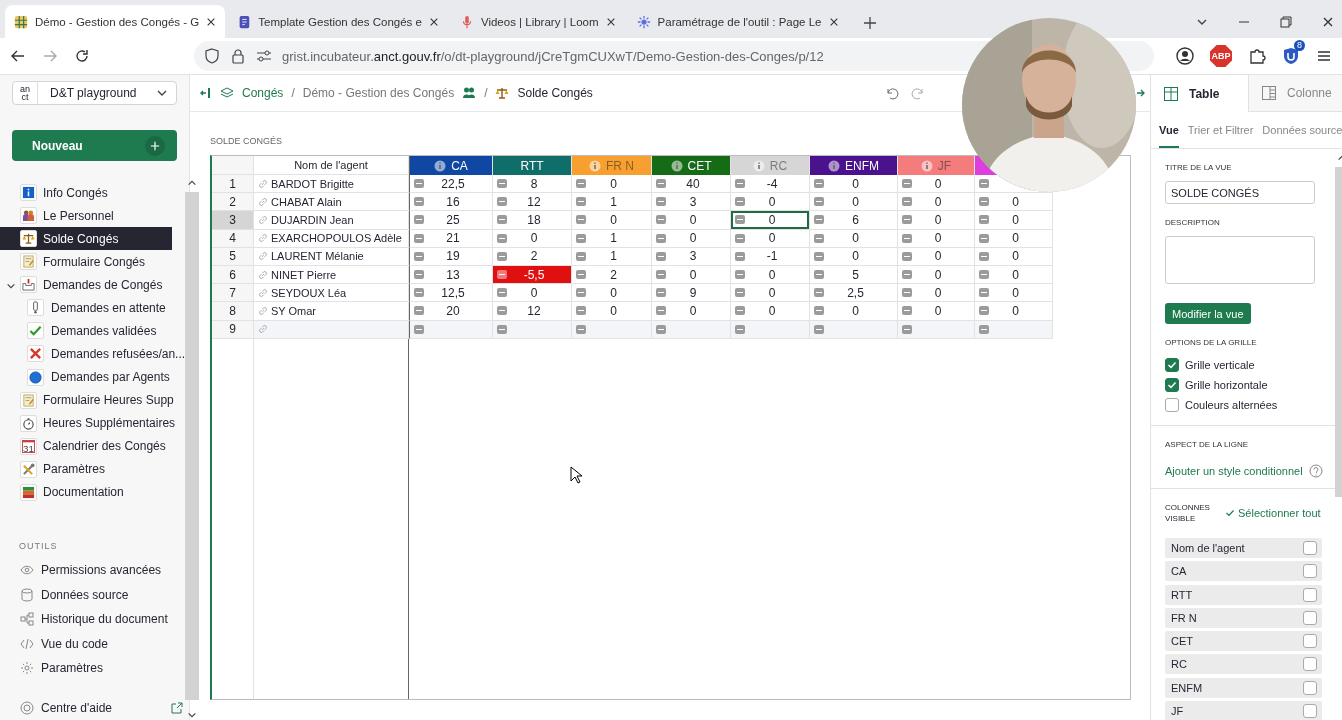  What do you see at coordinates (93, 492) in the screenshot?
I see `sidebar-item: Documentation` at bounding box center [93, 492].